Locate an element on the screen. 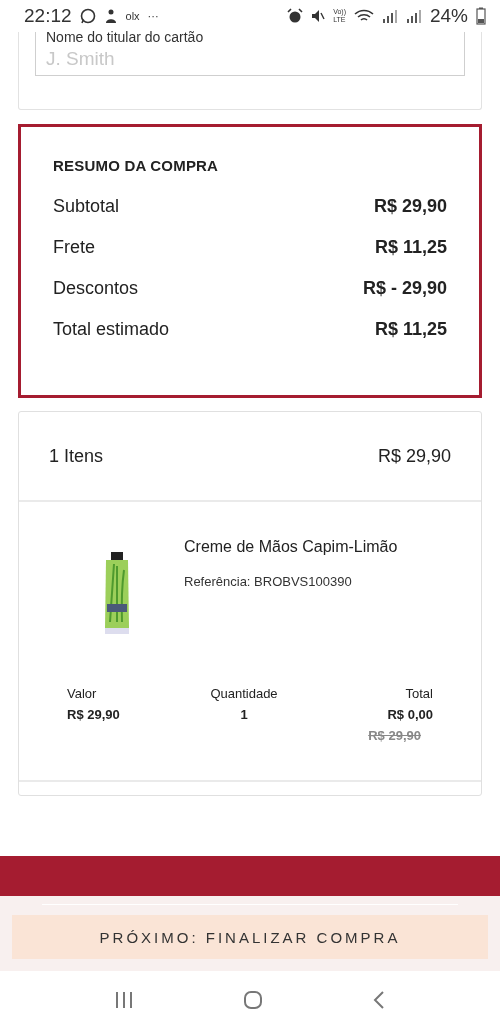  app-label: olx is located at coordinates (132, 16).